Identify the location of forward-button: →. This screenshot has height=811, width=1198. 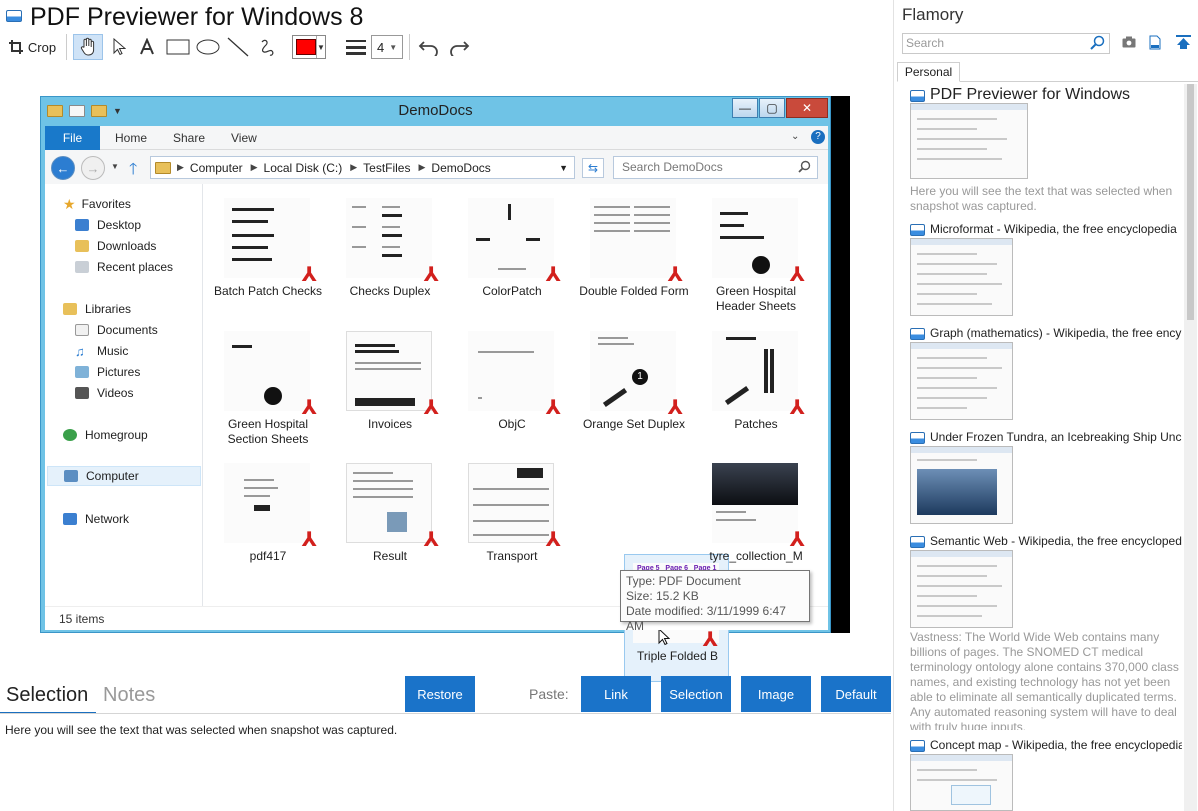
(93, 168).